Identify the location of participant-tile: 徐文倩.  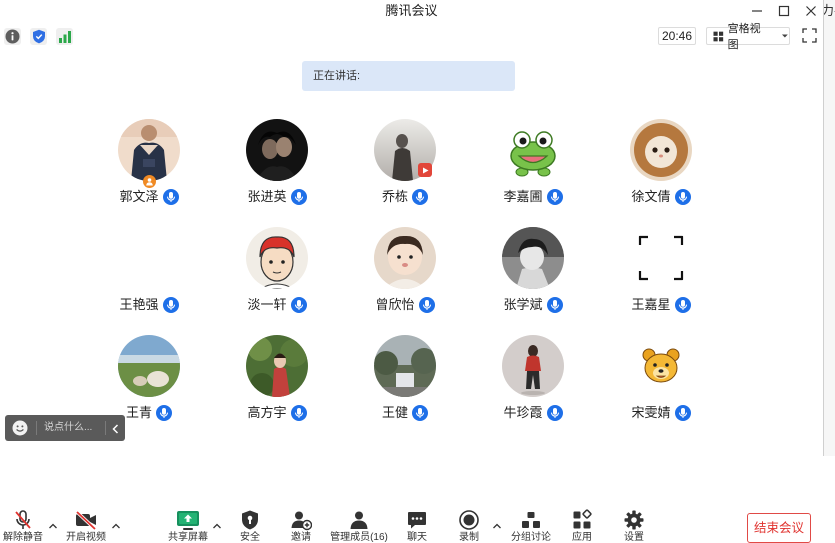
(661, 162).